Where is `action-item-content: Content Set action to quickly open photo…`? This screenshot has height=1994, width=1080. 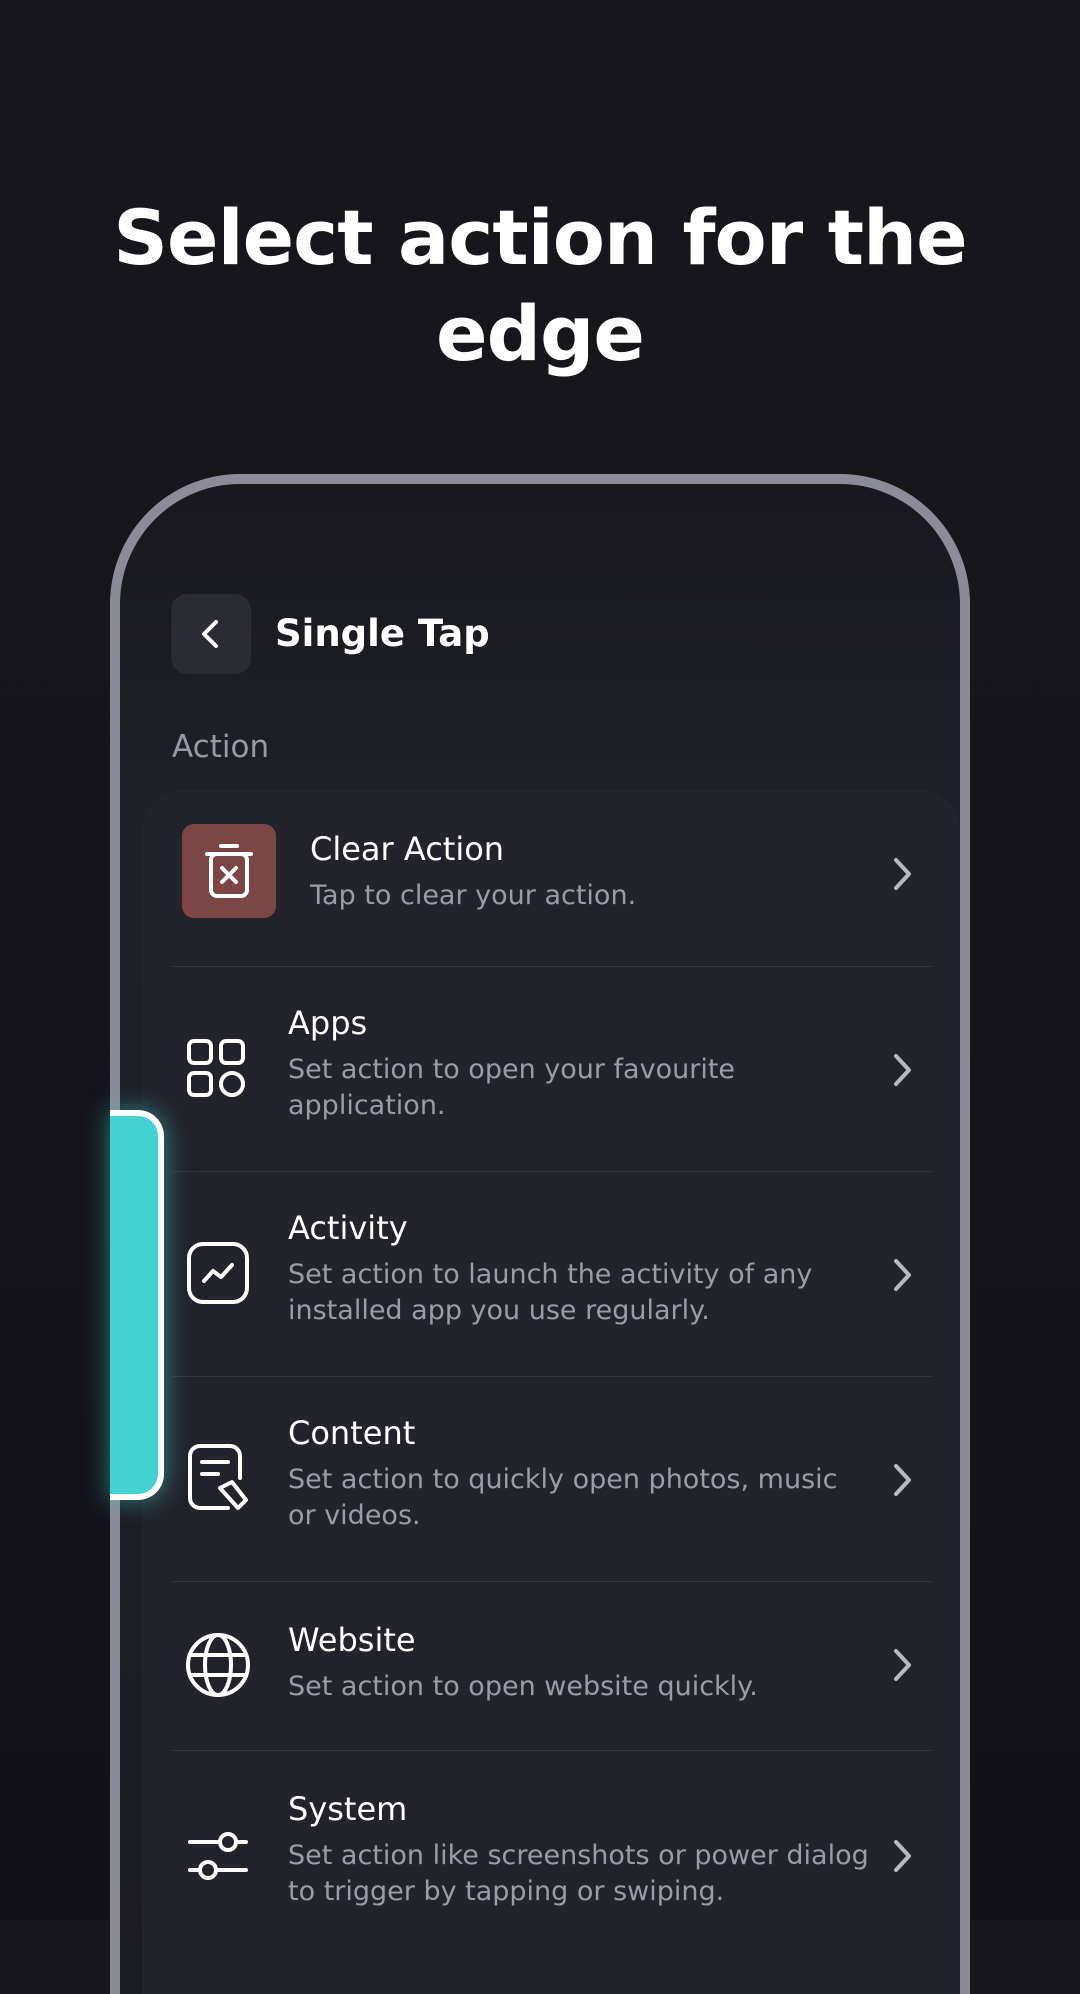 action-item-content: Content Set action to quickly open photo… is located at coordinates (552, 1479).